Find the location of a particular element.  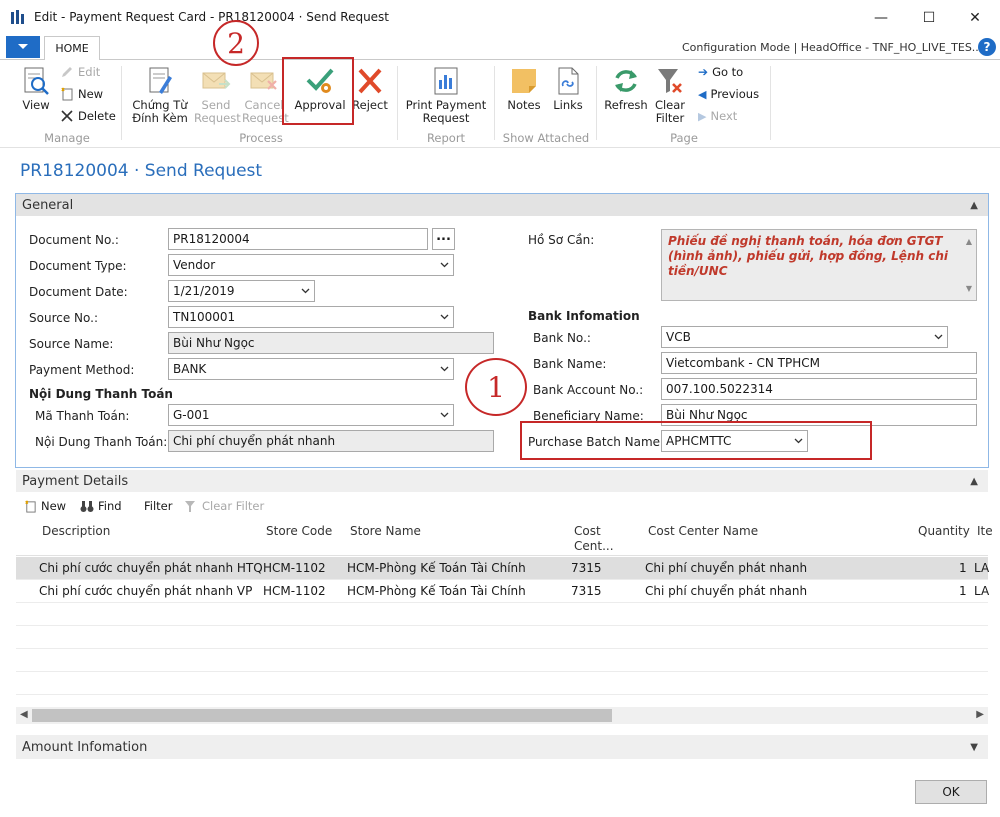

chung-tu-label-2: Đính Kèm is located at coordinates (160, 118).